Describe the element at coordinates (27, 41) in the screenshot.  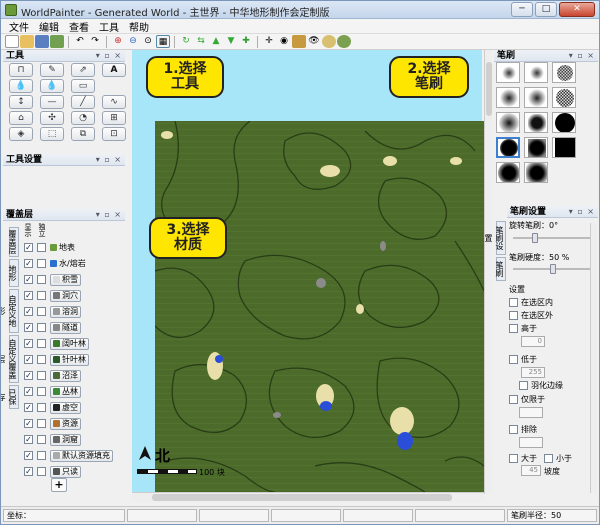
I see `open-folder-icon` at that location.